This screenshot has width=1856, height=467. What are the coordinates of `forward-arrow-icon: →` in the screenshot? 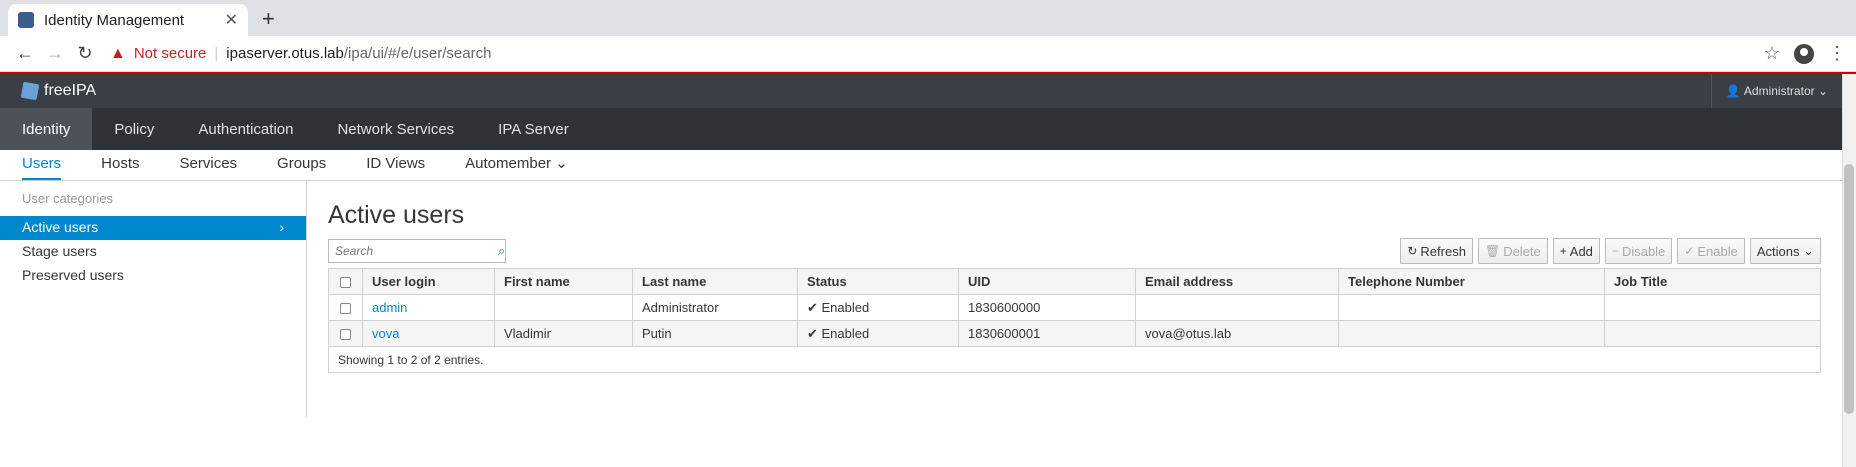 It's located at (55, 53).